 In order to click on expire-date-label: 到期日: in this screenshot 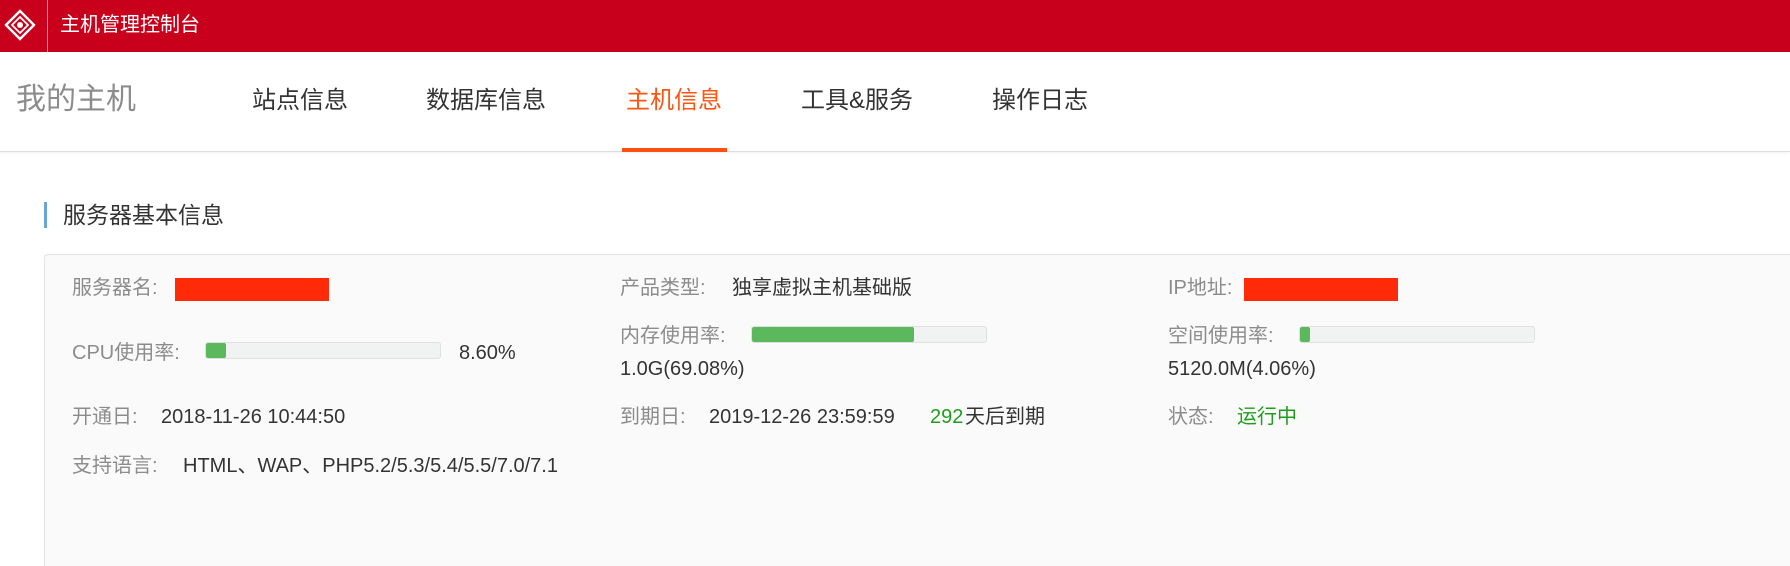, I will do `click(653, 417)`.